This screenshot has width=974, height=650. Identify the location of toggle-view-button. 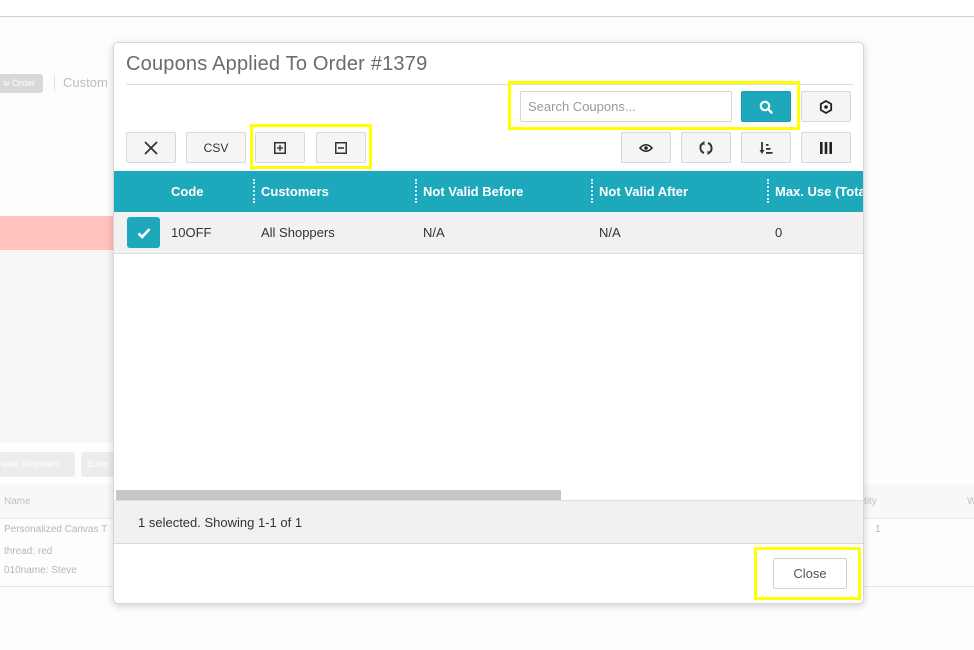
(646, 147).